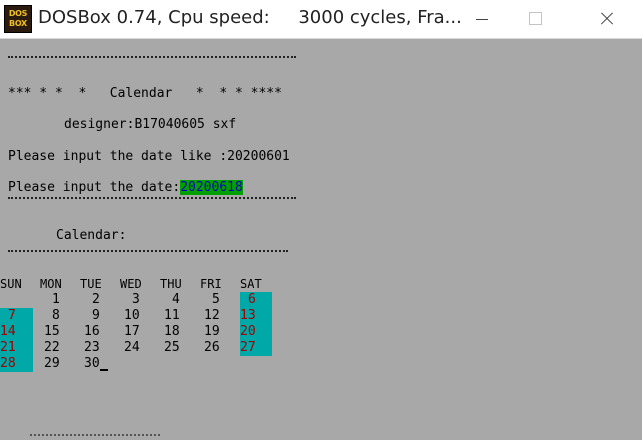  I want to click on calendar-day: 19, so click(212, 331).